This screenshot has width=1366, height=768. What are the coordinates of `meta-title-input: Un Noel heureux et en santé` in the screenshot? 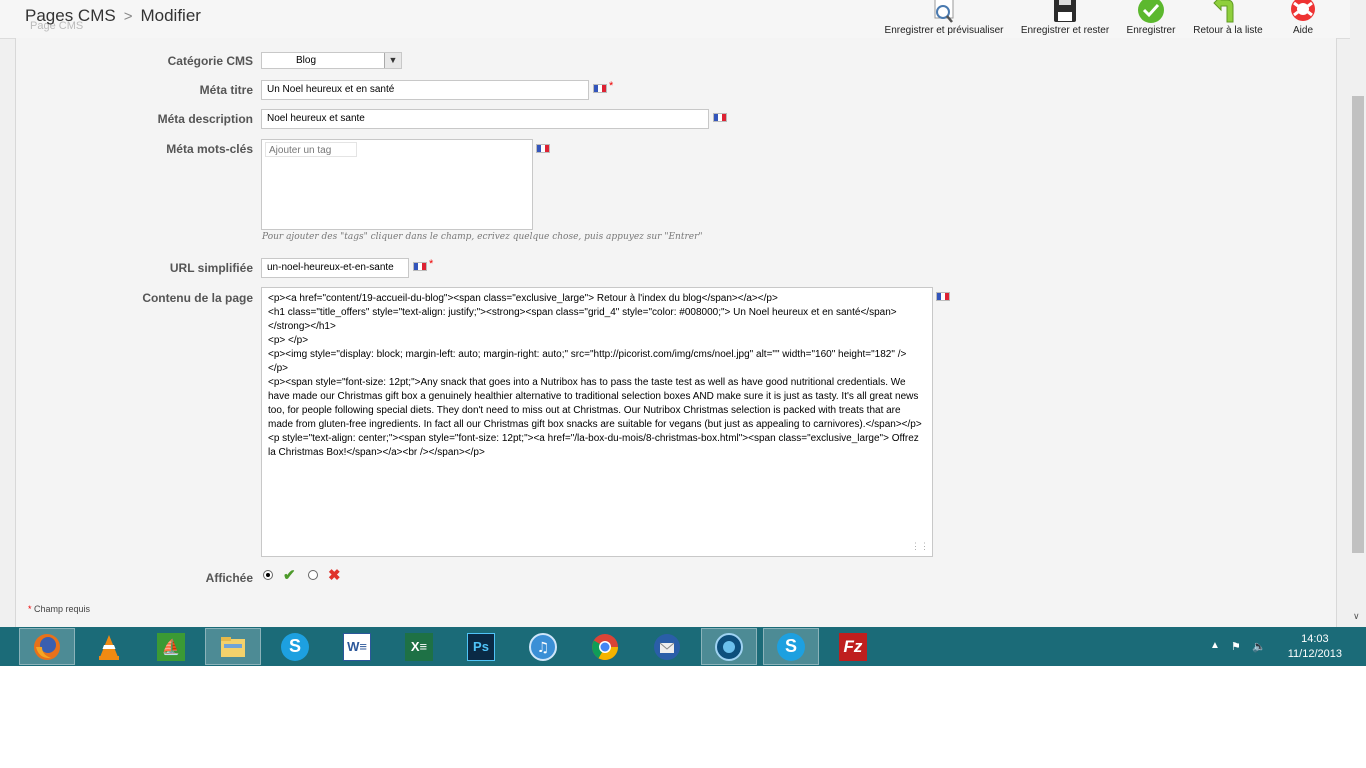 It's located at (425, 90).